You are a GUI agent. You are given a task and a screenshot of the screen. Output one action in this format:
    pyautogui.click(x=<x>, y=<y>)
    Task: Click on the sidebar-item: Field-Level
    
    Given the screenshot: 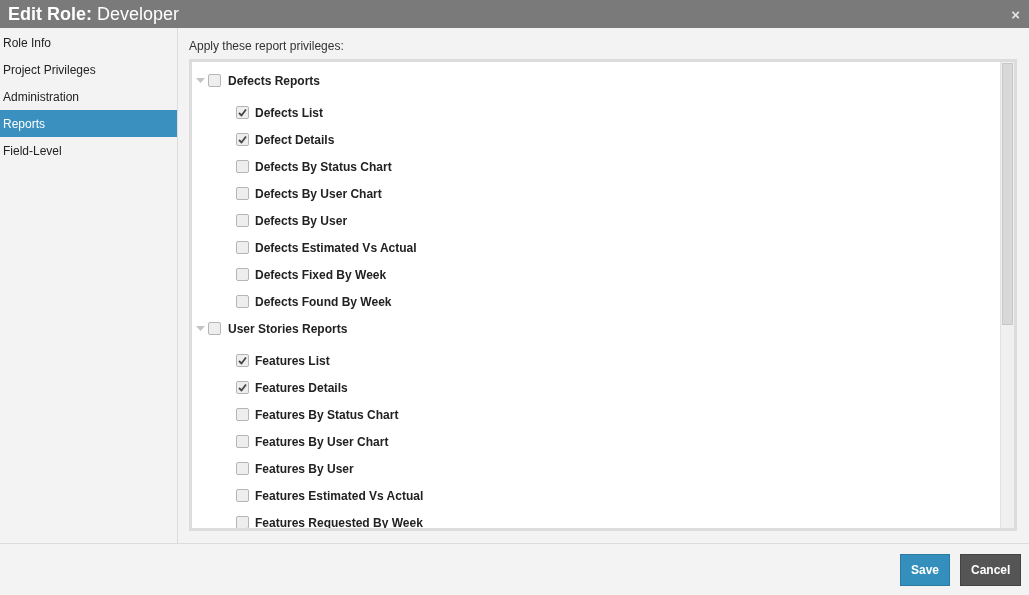 What is the action you would take?
    pyautogui.click(x=88, y=150)
    